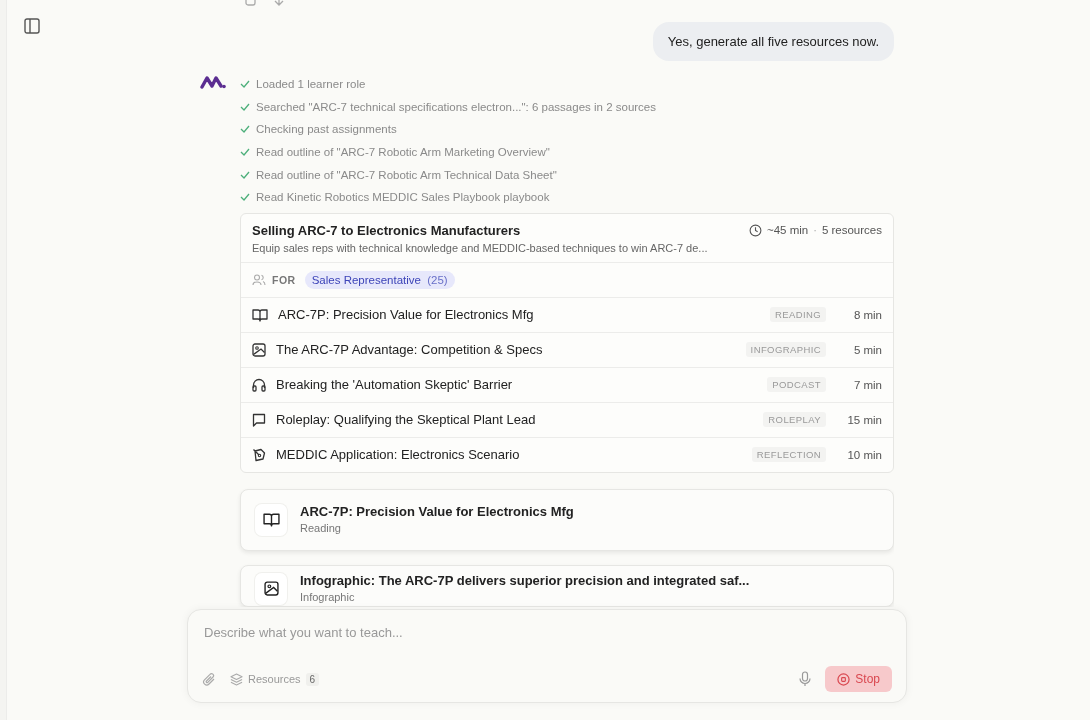 Image resolution: width=1090 pixels, height=720 pixels. What do you see at coordinates (403, 152) in the screenshot?
I see `step-text: Read outline of "ARC-7 Robotic Arm Marketing Overview"` at bounding box center [403, 152].